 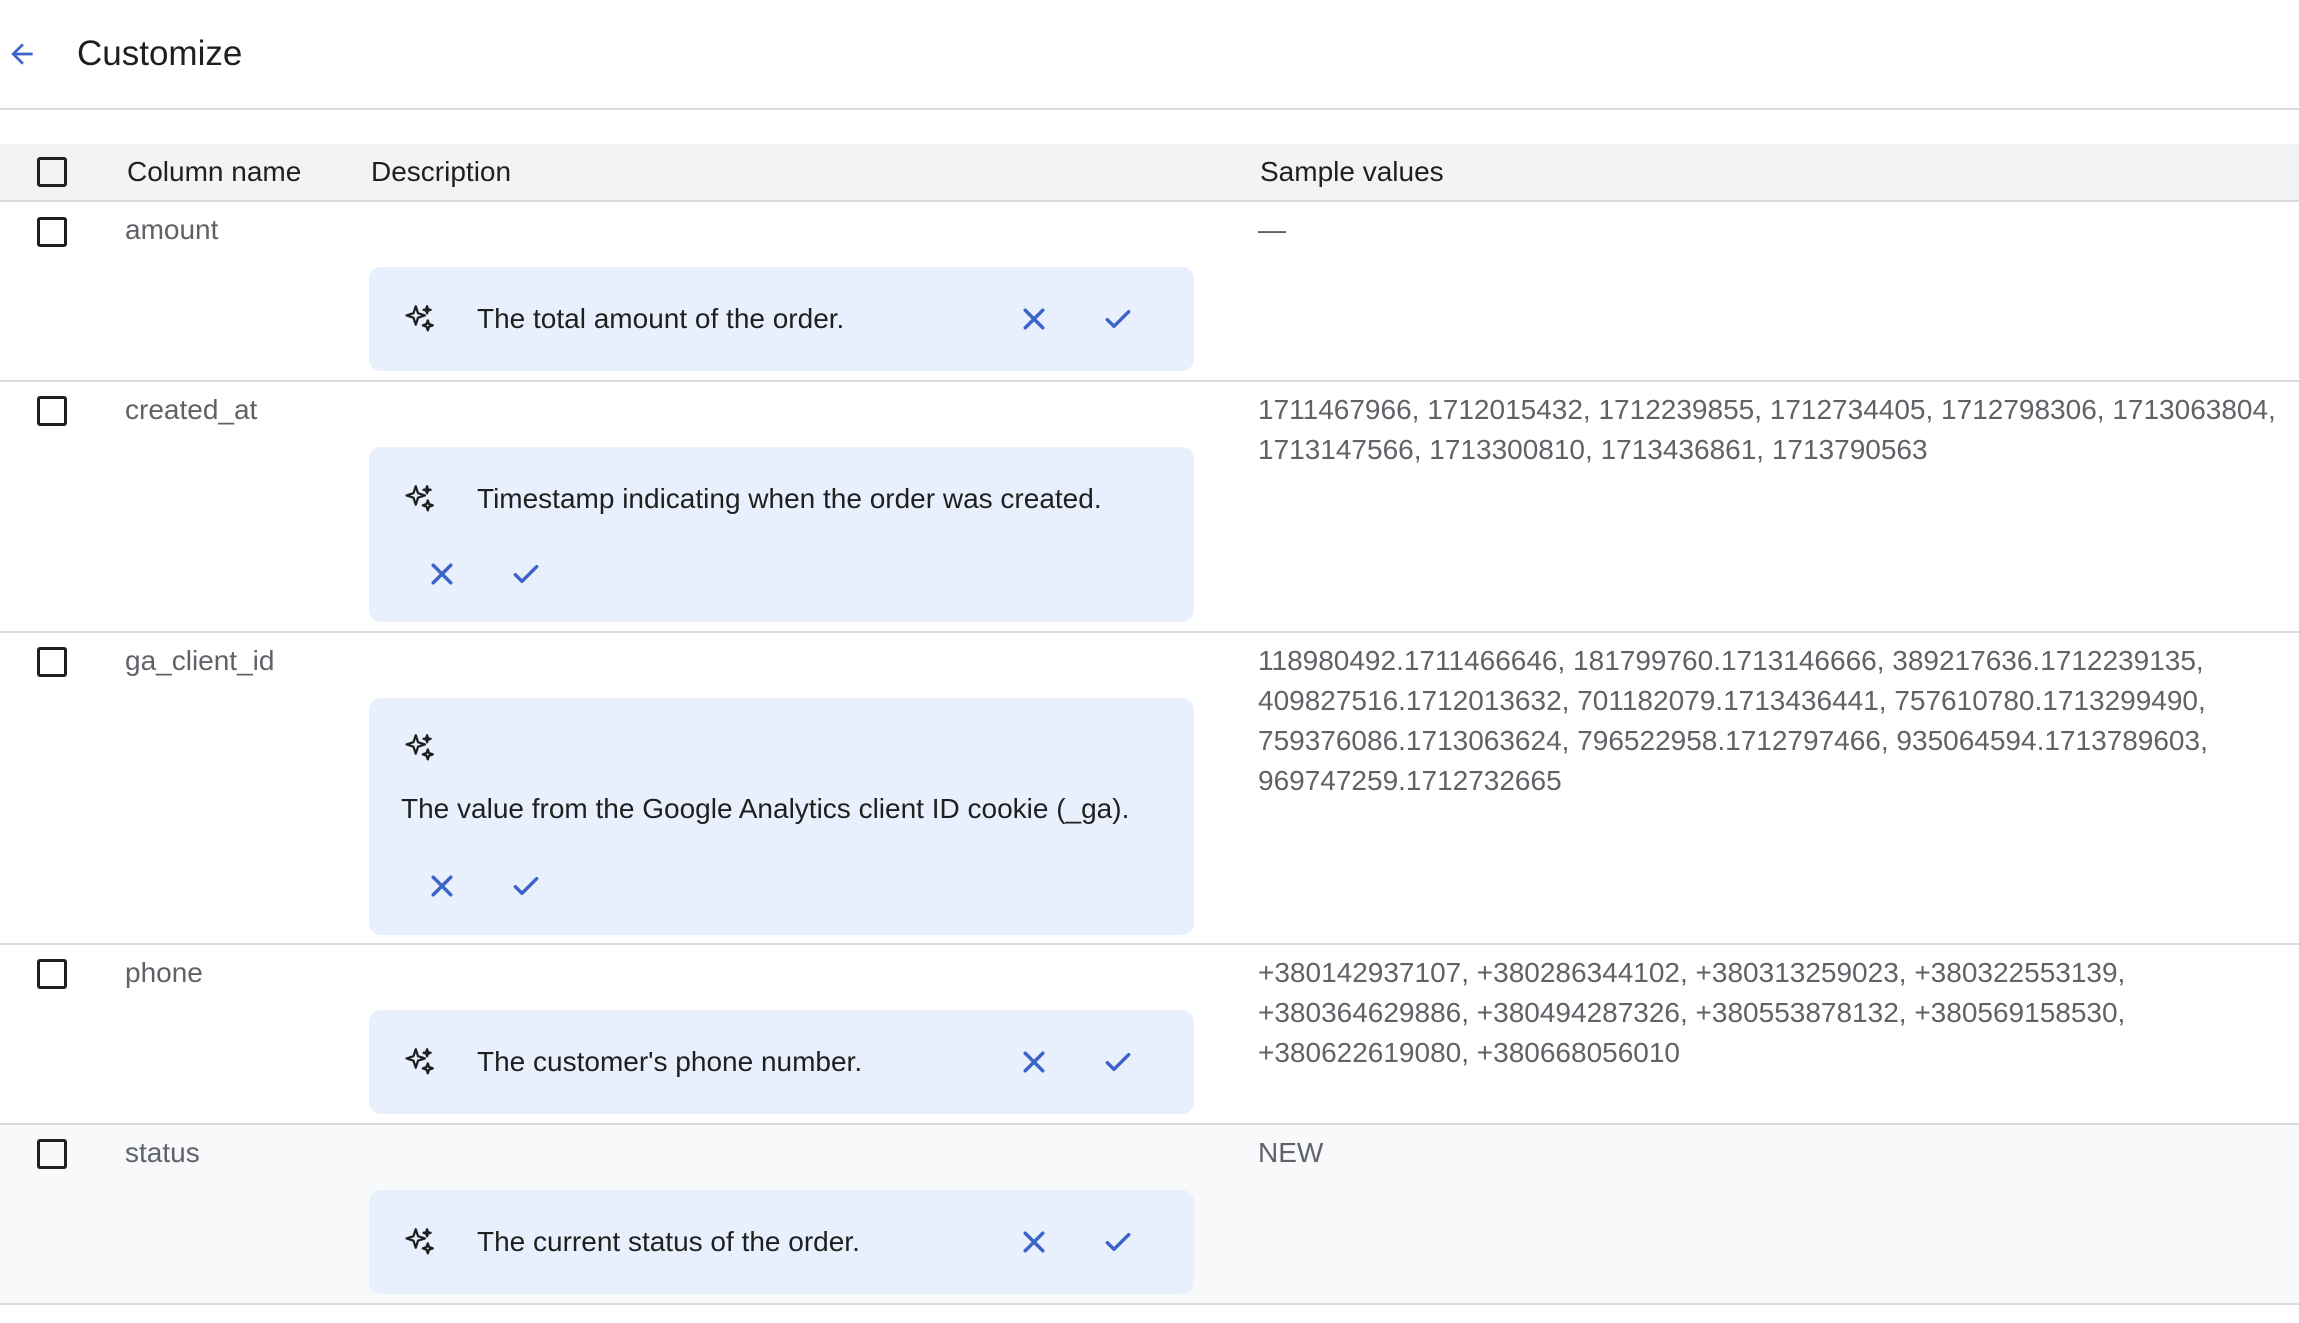 I want to click on description-suggestion: The customer's phone number., so click(x=781, y=1062).